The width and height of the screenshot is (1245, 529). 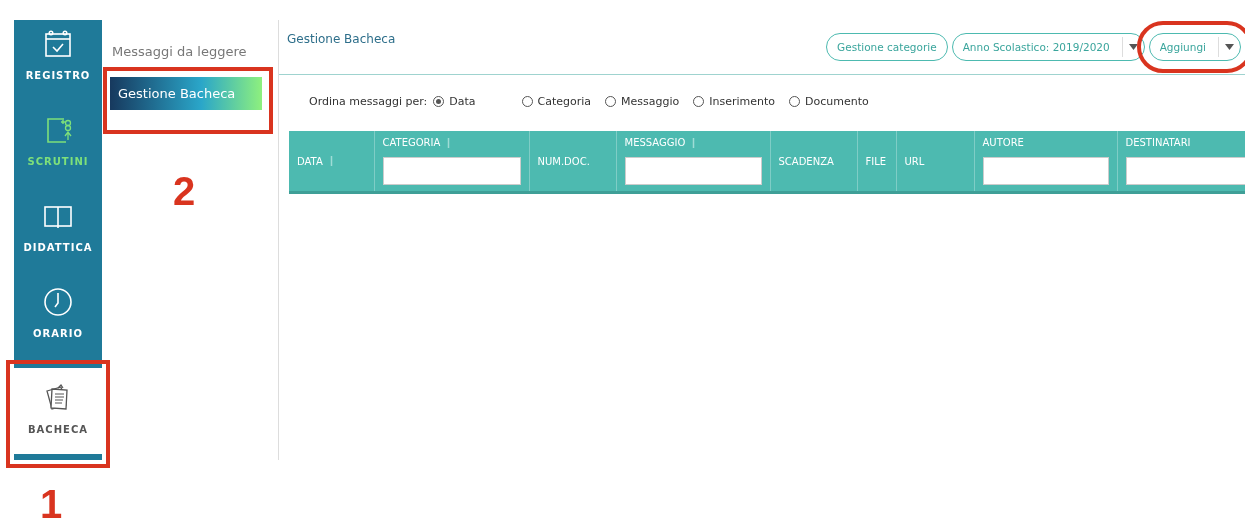 What do you see at coordinates (58, 44) in the screenshot?
I see `calendar-check-icon` at bounding box center [58, 44].